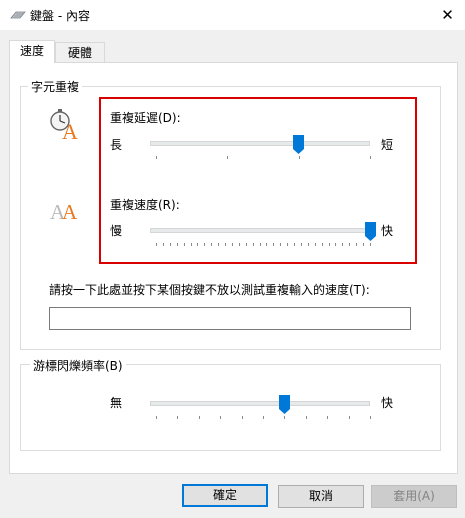  What do you see at coordinates (387, 231) in the screenshot?
I see `repeat-rate-max-label: 快` at bounding box center [387, 231].